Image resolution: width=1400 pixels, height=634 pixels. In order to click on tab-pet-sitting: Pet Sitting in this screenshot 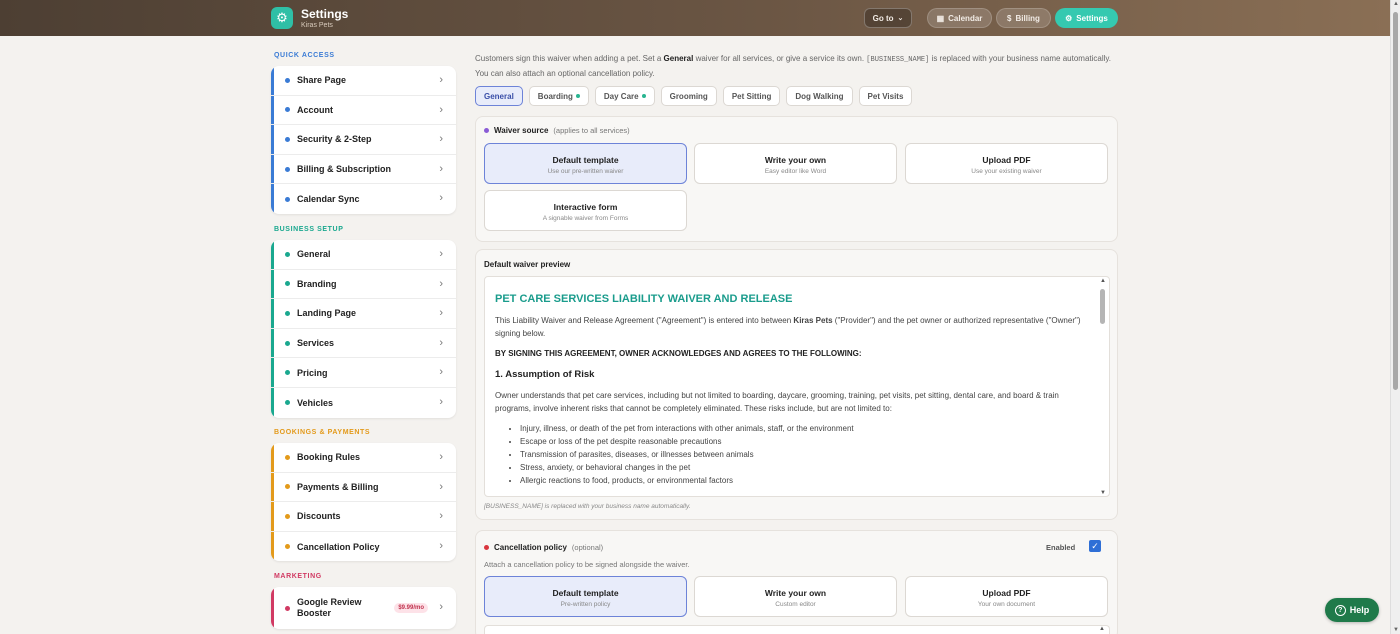, I will do `click(751, 96)`.